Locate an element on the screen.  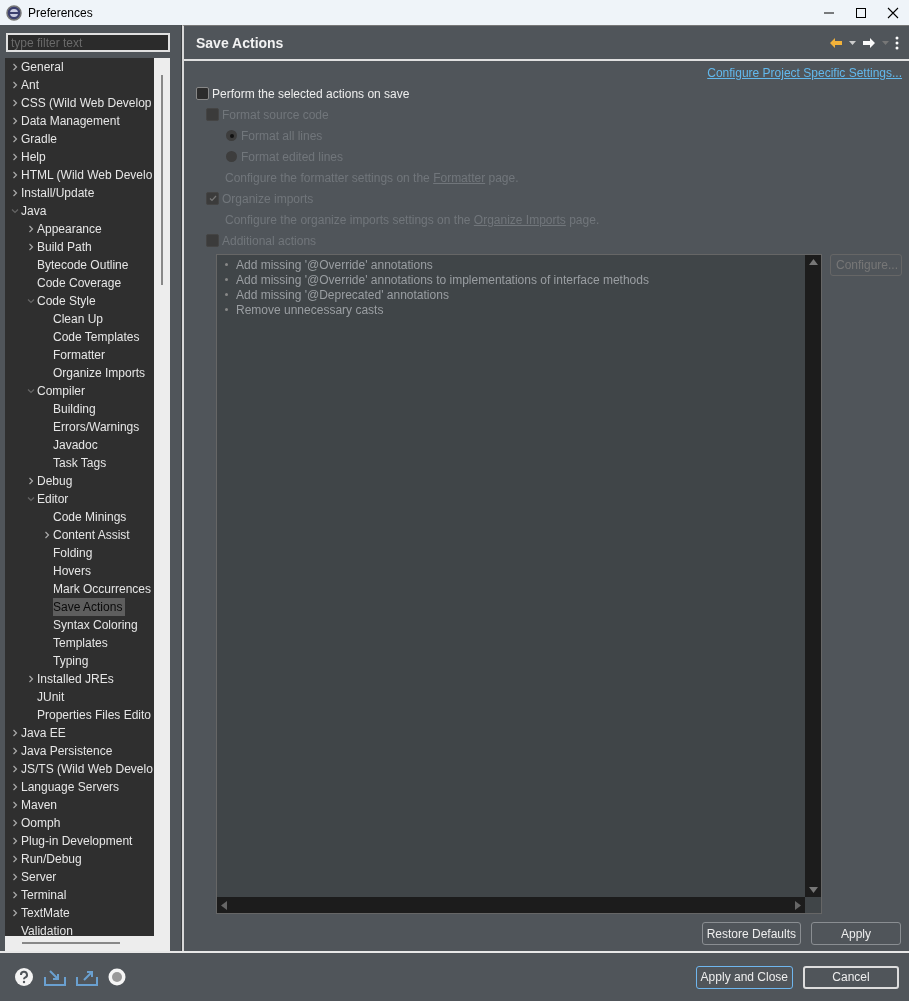
tree-item: Ant is located at coordinates (31, 85).